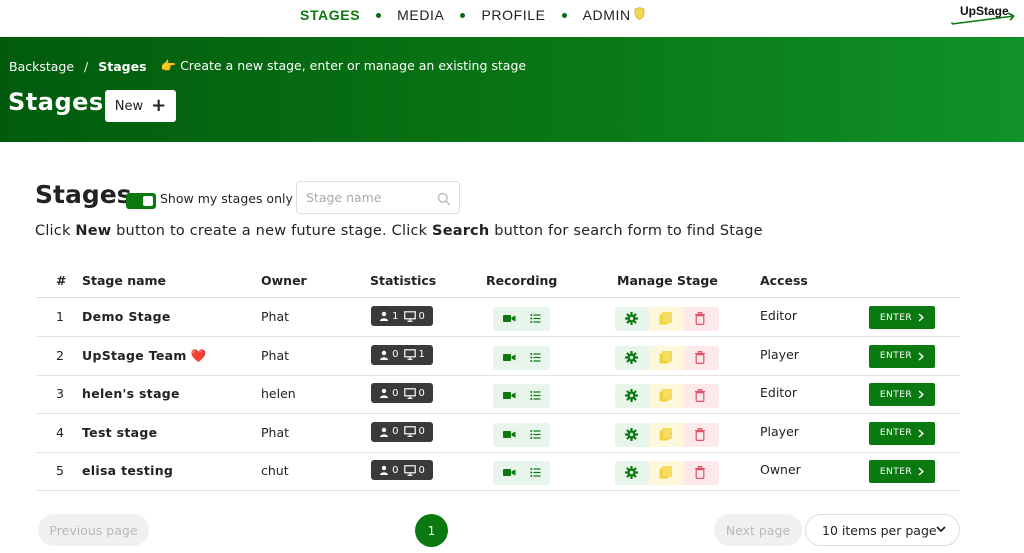 This screenshot has height=553, width=1024. Describe the element at coordinates (402, 470) in the screenshot. I see `stage-statistics: 0 0` at that location.